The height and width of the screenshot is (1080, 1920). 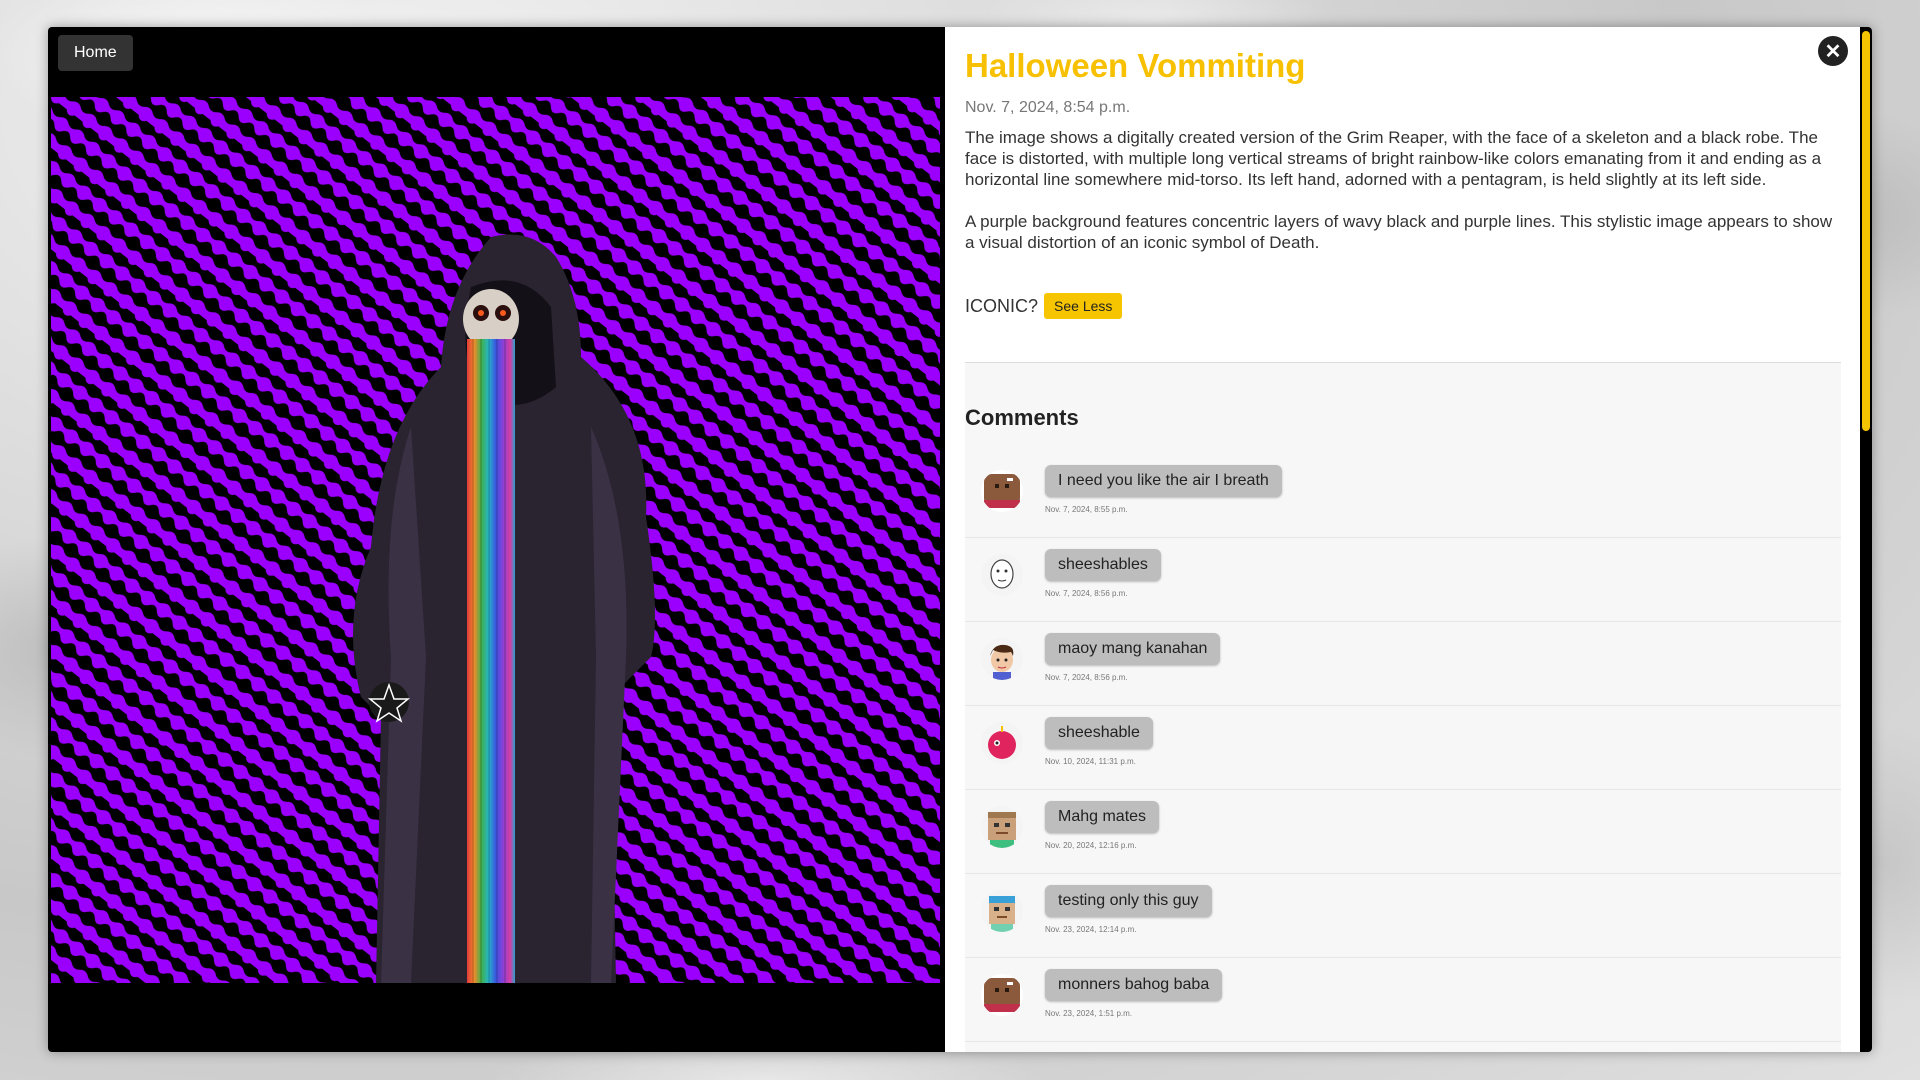 What do you see at coordinates (1128, 901) in the screenshot?
I see `comment-text: testing only this guy` at bounding box center [1128, 901].